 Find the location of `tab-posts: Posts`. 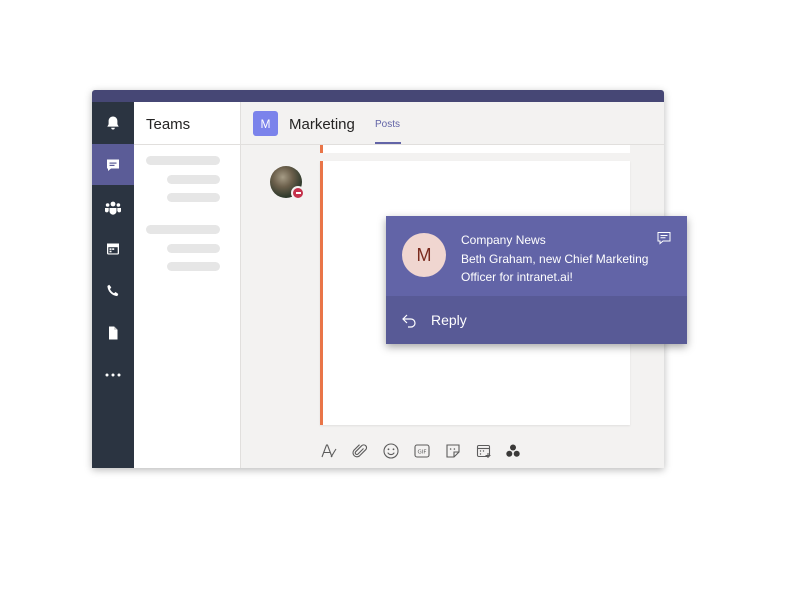

tab-posts: Posts is located at coordinates (387, 124).